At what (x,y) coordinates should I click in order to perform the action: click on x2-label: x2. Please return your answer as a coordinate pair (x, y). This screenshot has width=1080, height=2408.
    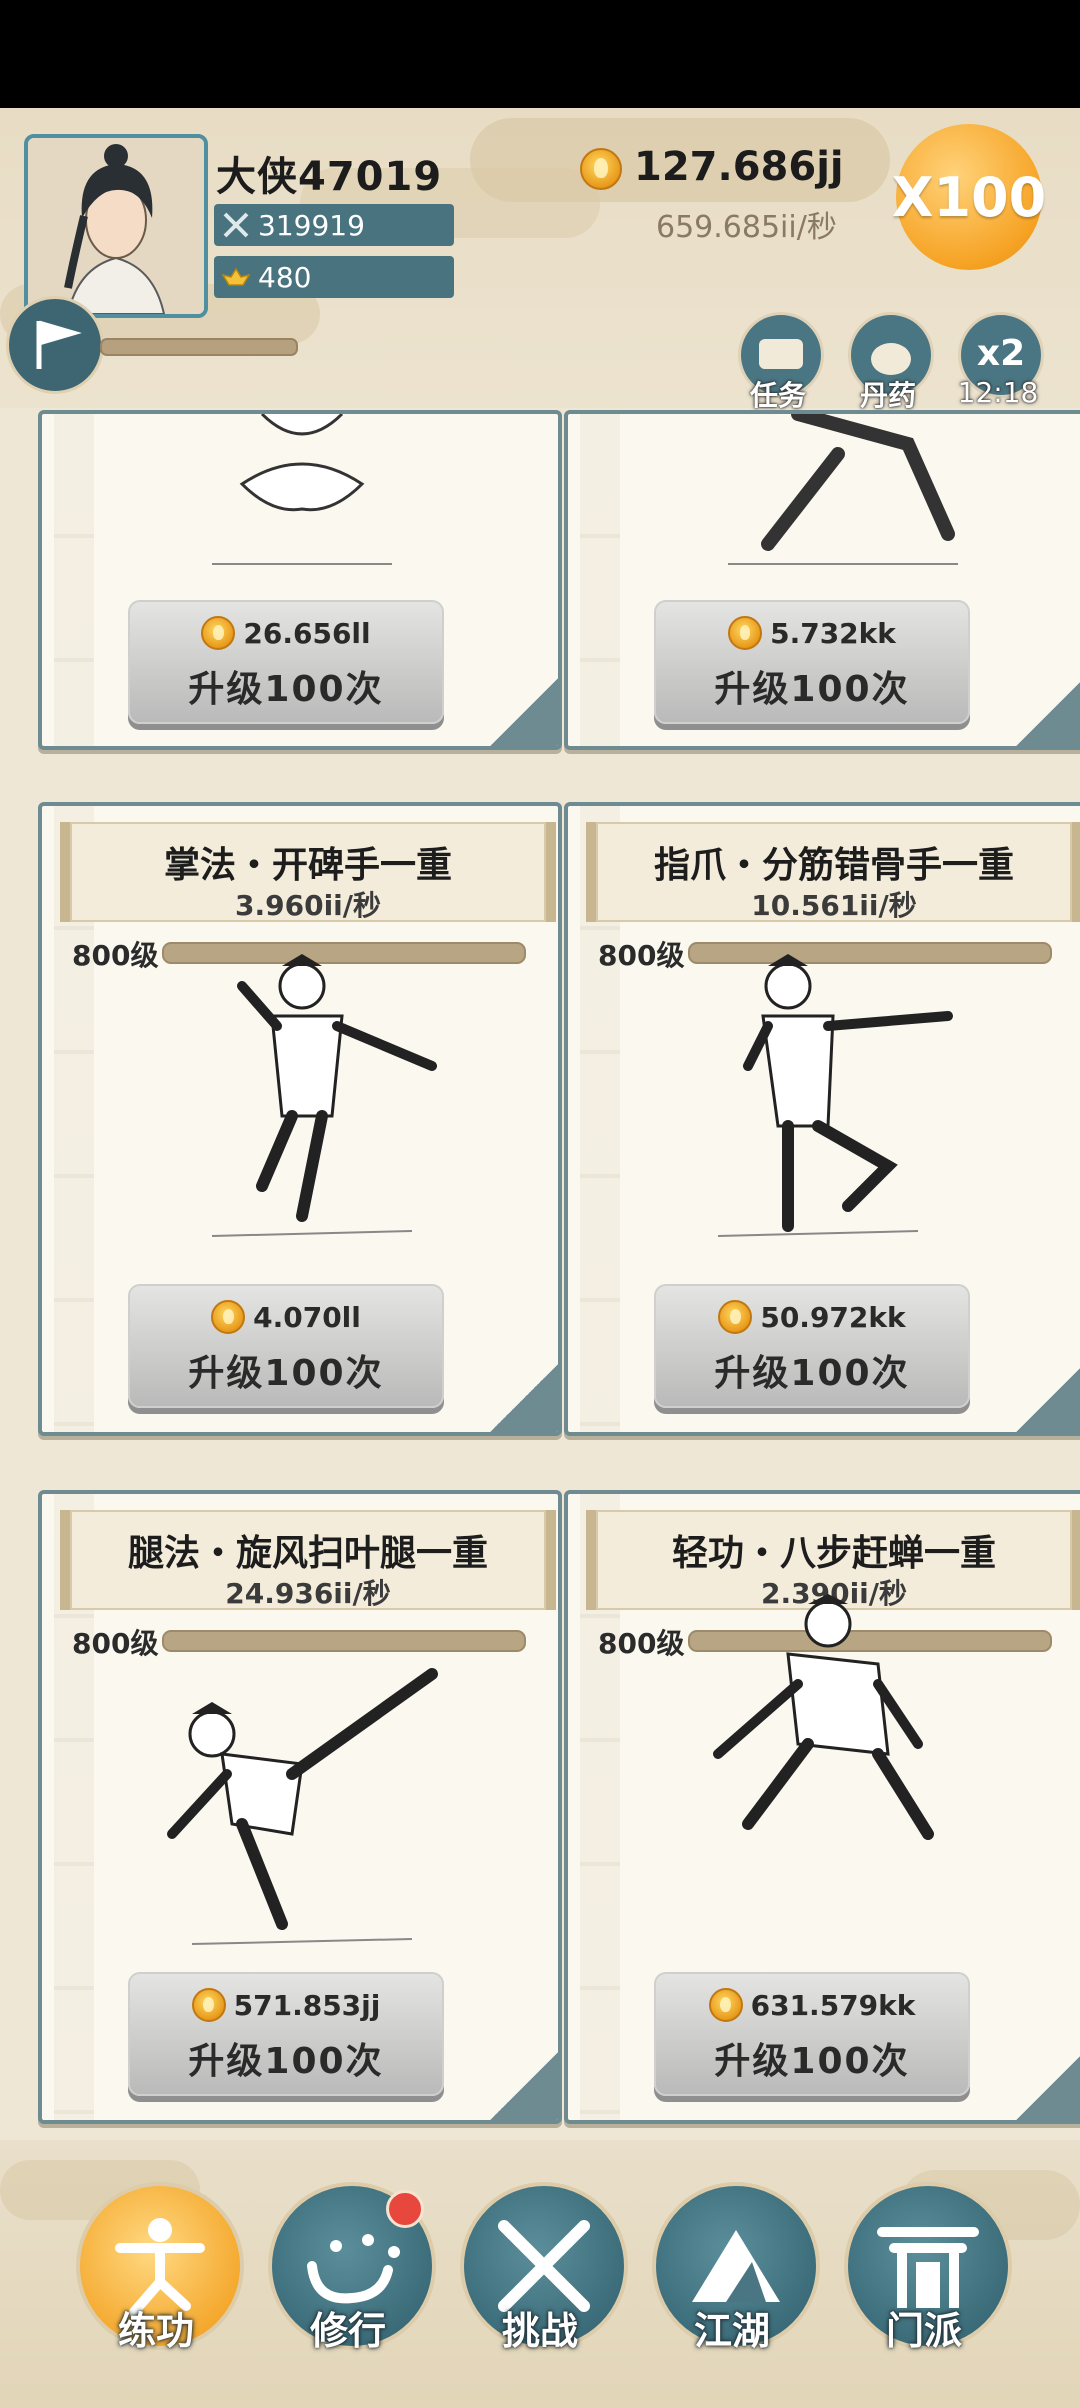
    Looking at the image, I should click on (1001, 353).